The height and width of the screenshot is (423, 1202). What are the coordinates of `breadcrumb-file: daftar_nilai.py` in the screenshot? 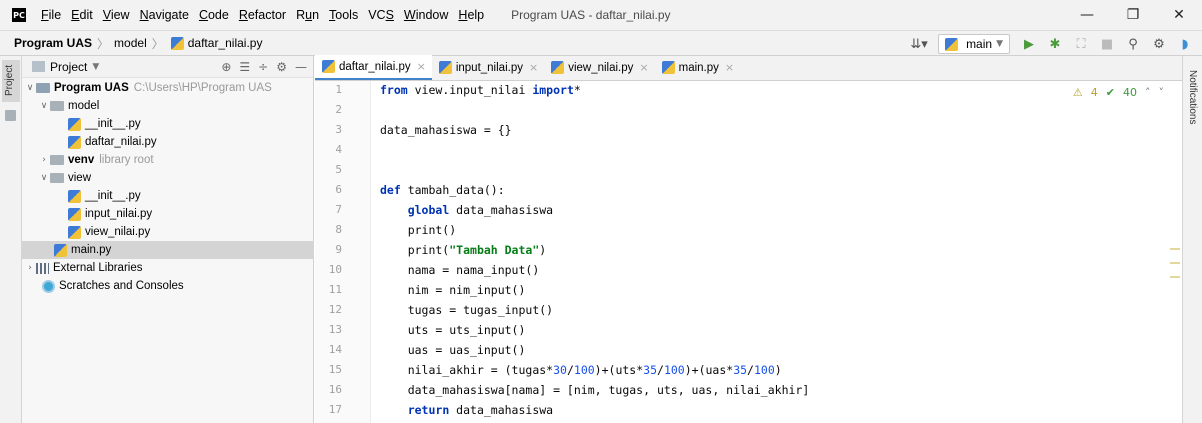 It's located at (225, 43).